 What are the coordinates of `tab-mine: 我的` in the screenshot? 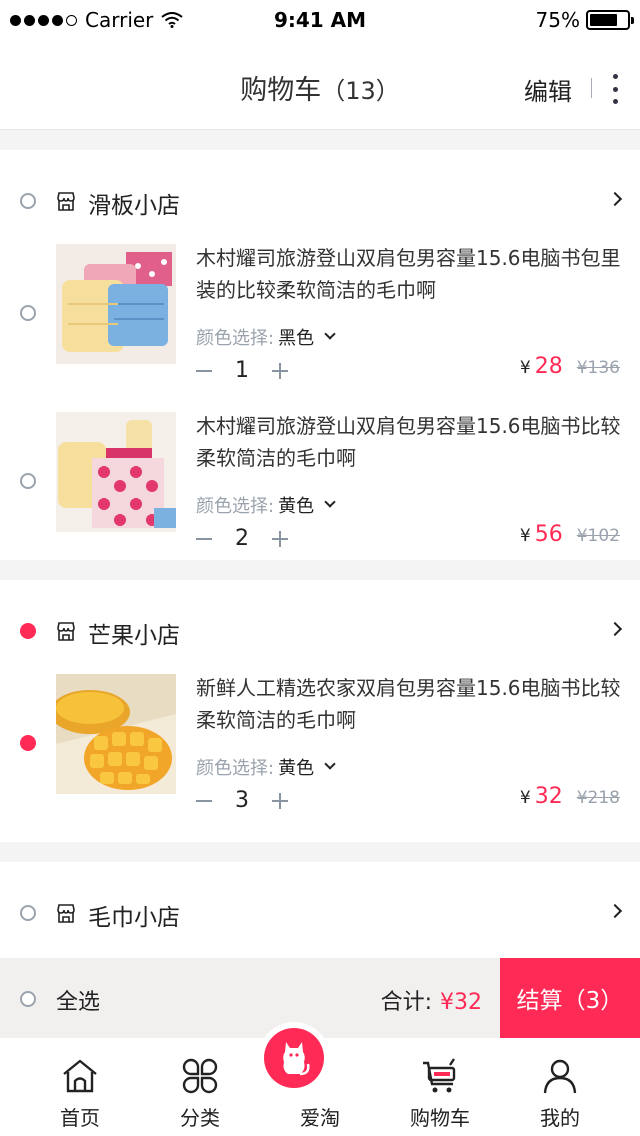 It's located at (560, 1087).